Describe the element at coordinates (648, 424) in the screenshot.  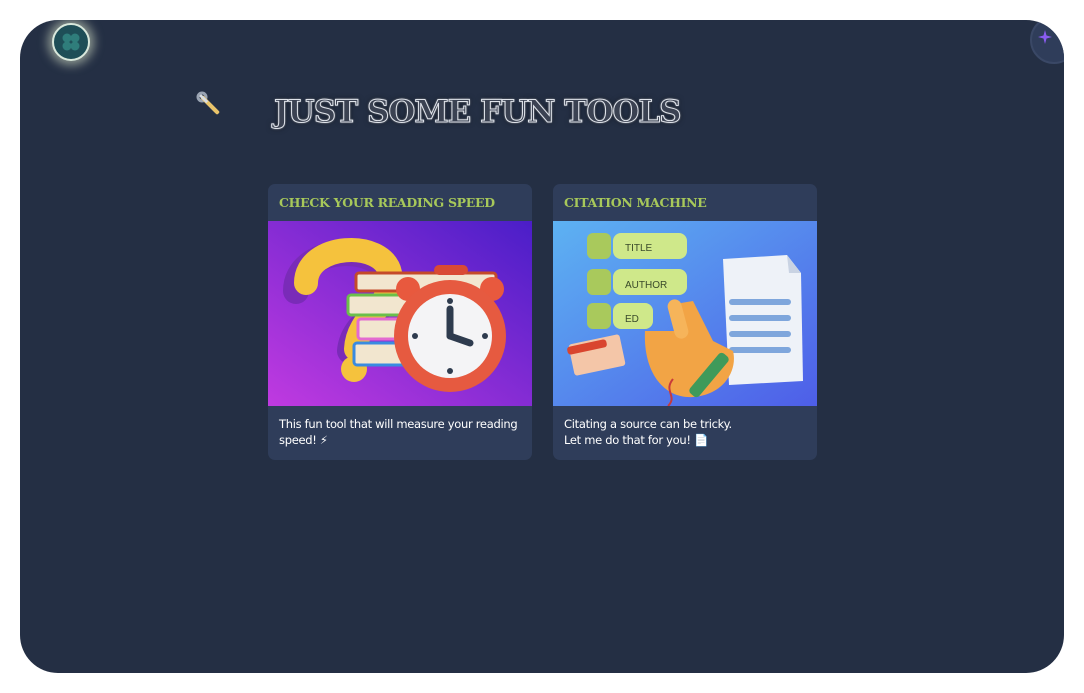
I see `card-description-line: Citating a source can be tricky.` at that location.